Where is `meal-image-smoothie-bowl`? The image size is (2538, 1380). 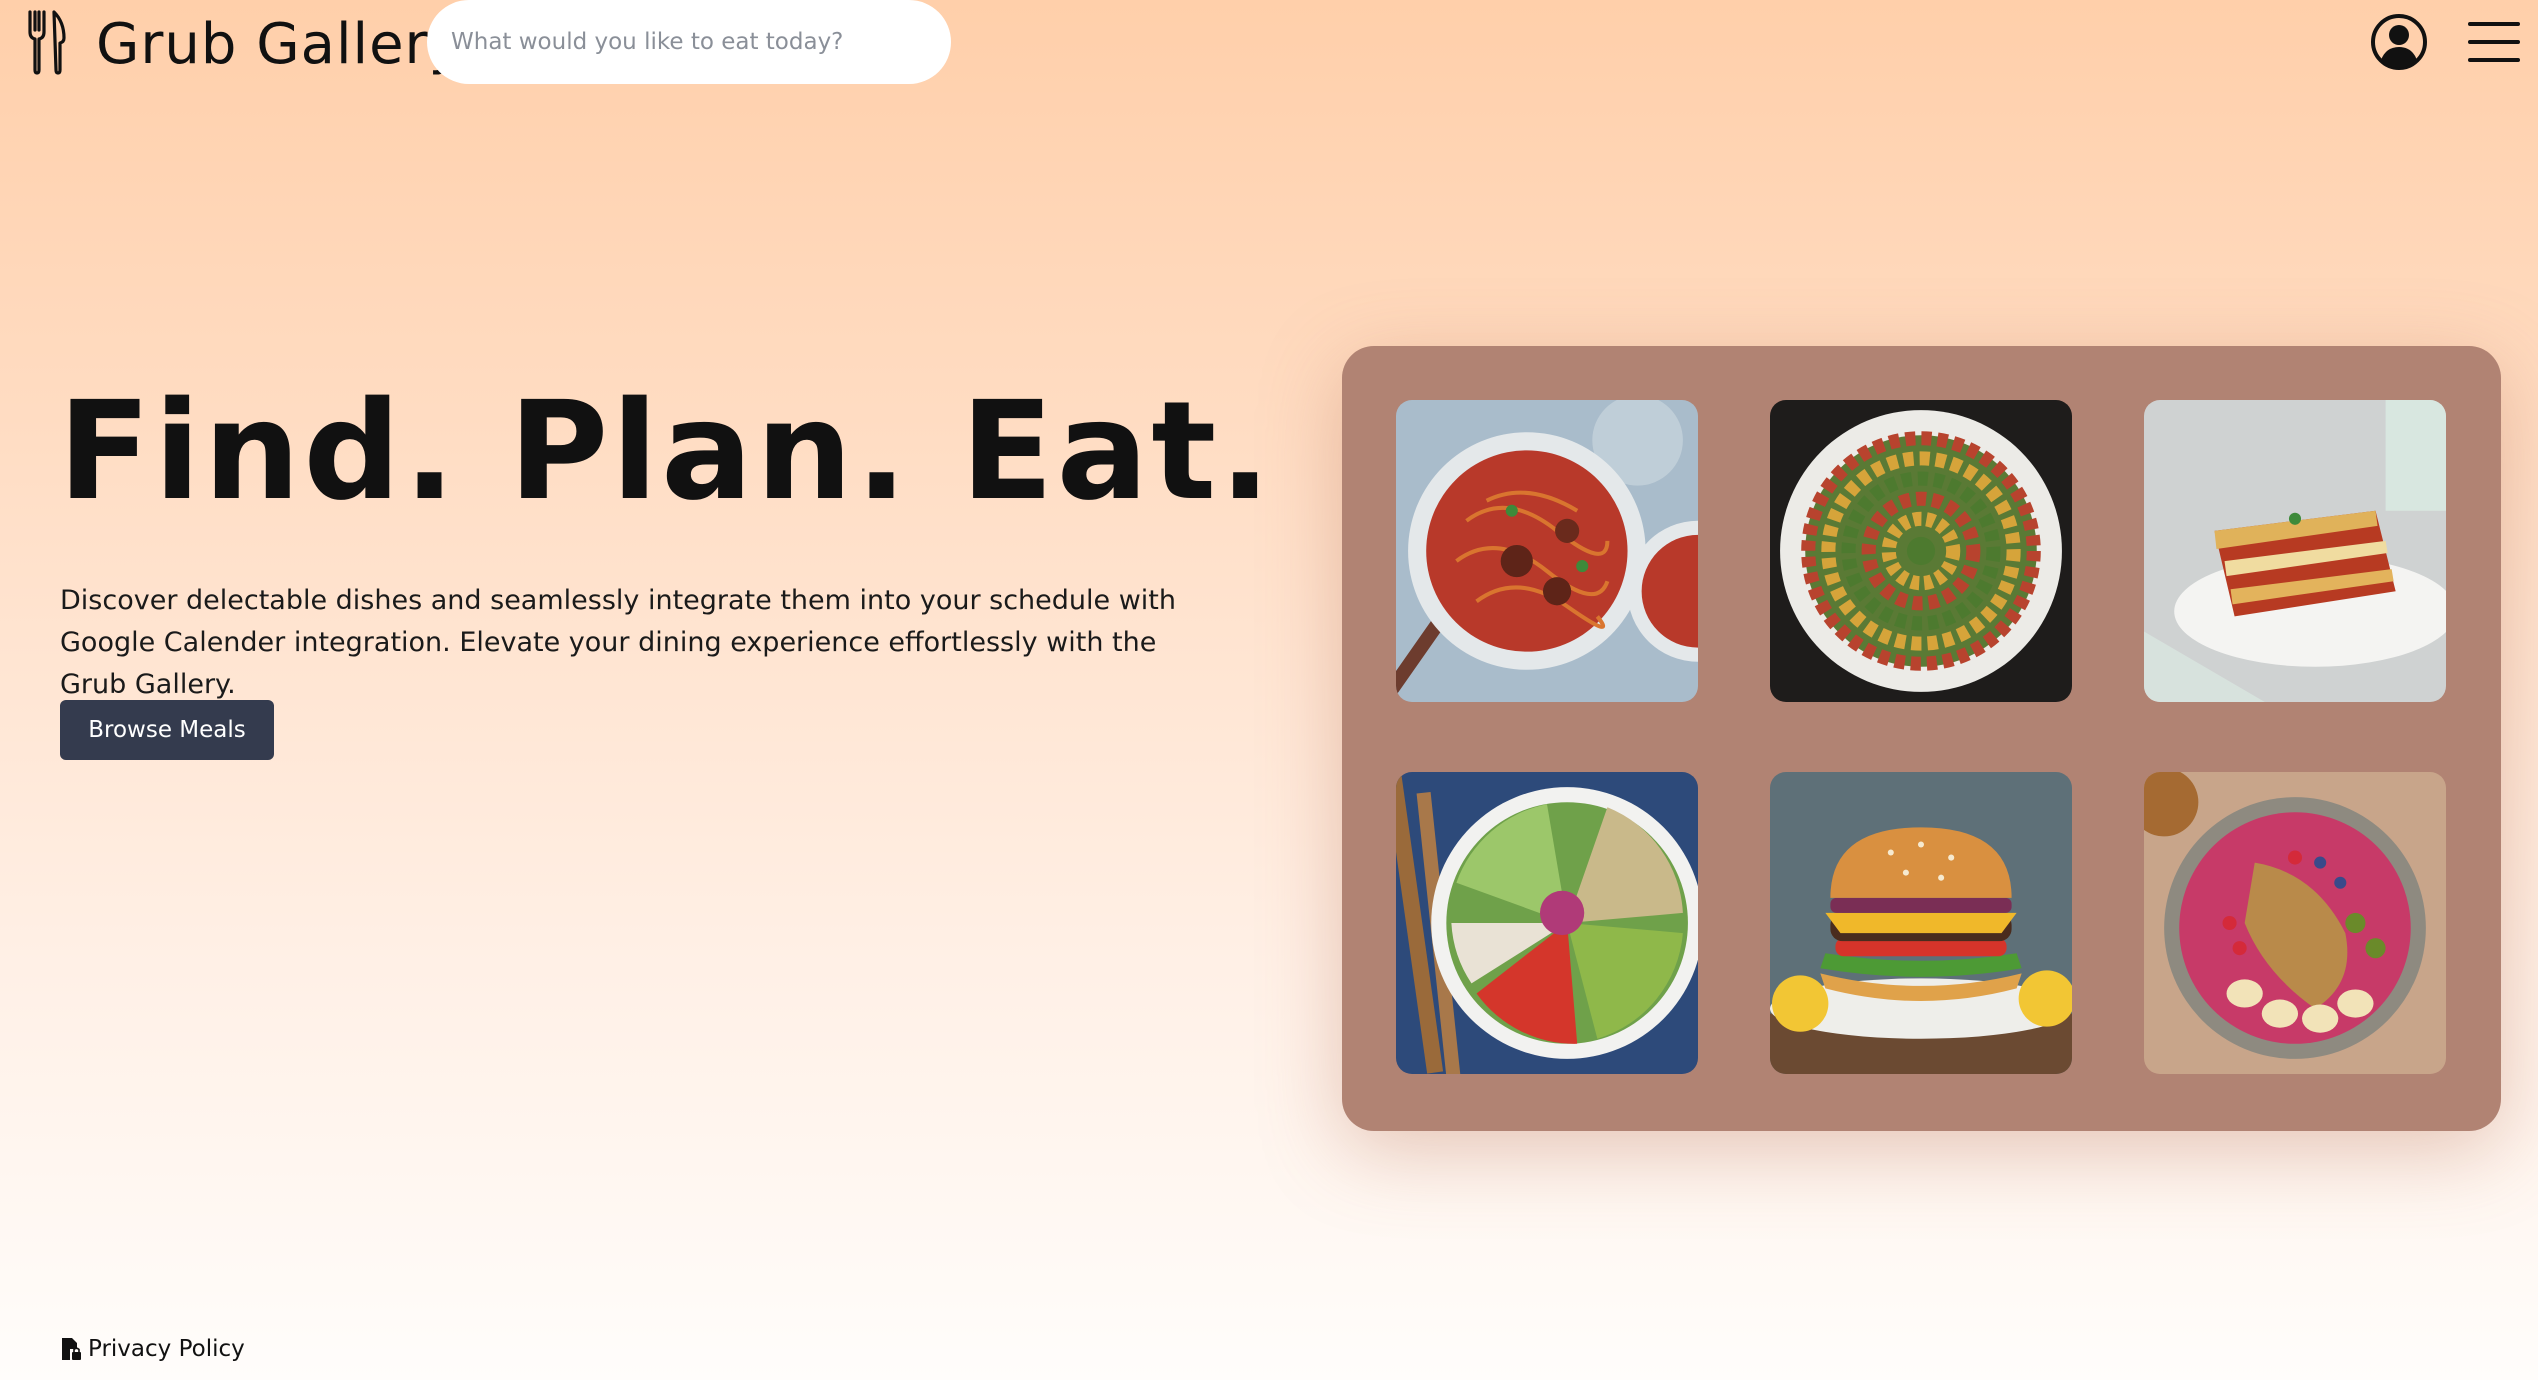 meal-image-smoothie-bowl is located at coordinates (2295, 923).